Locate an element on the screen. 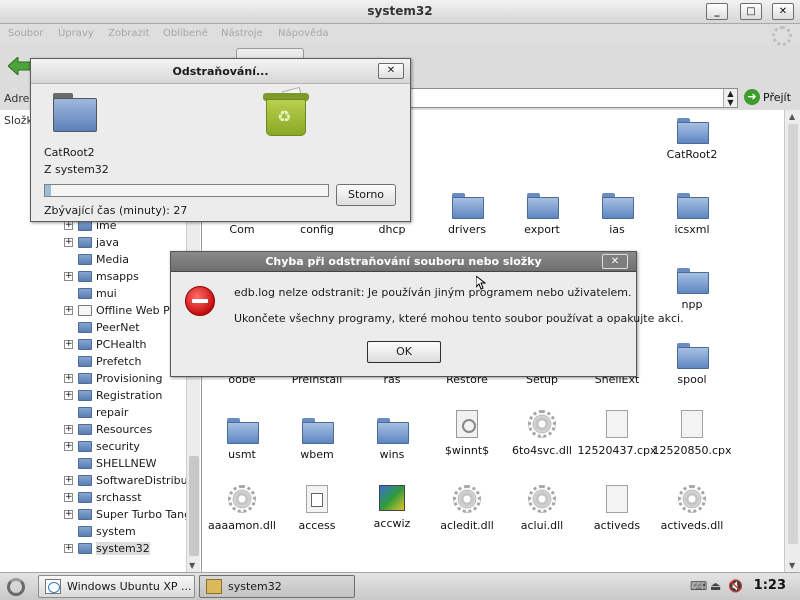 Image resolution: width=800 pixels, height=600 pixels. file-item: activeds is located at coordinates (617, 508).